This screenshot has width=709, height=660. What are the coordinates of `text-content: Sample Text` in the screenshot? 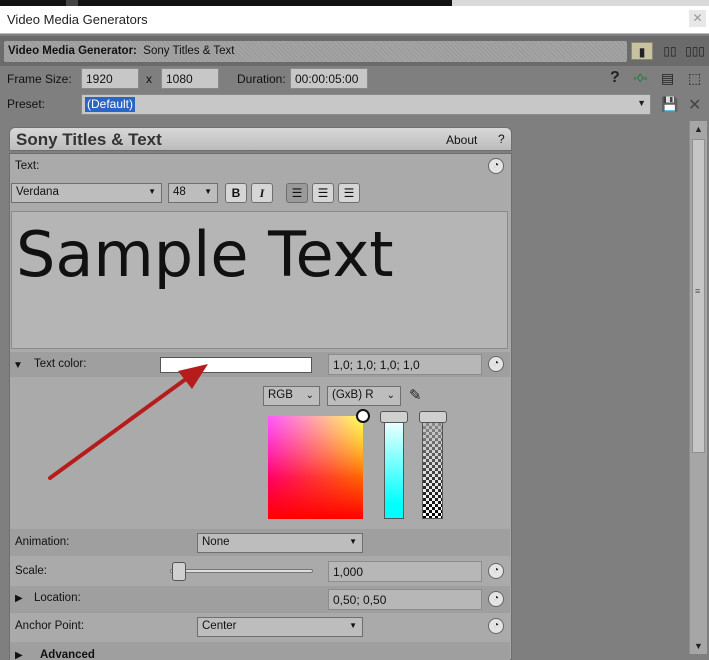 It's located at (205, 254).